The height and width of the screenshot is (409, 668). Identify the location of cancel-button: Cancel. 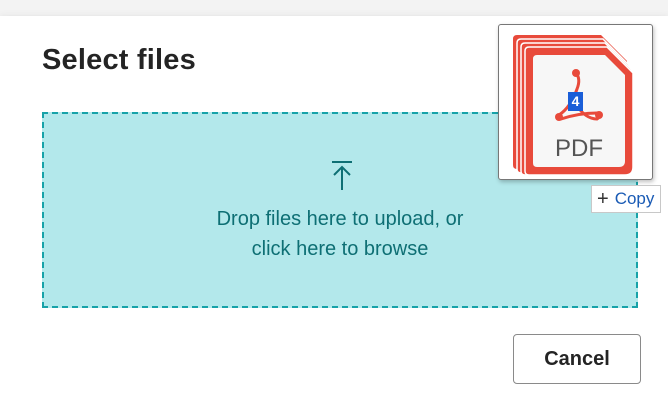
(577, 359).